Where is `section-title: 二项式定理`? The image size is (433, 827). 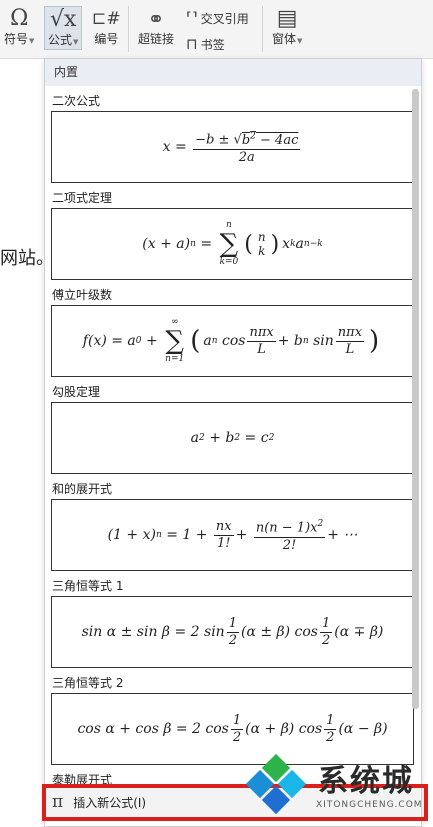
section-title: 二项式定理 is located at coordinates (82, 198).